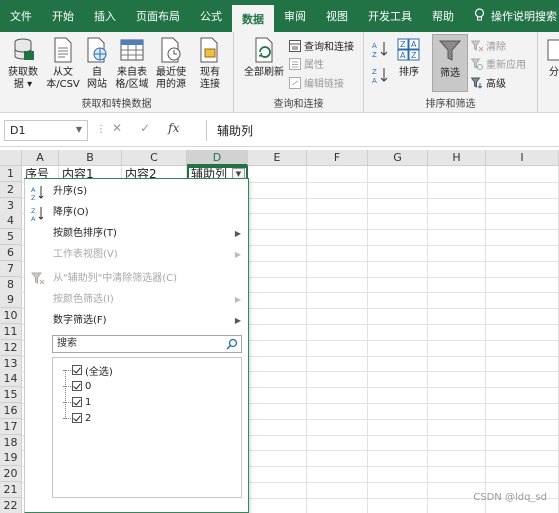  I want to click on menu-sort-descending: ZA 降序(O), so click(136, 213).